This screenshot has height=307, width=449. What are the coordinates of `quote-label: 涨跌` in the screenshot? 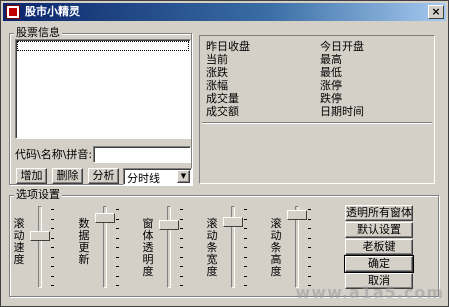 It's located at (217, 72).